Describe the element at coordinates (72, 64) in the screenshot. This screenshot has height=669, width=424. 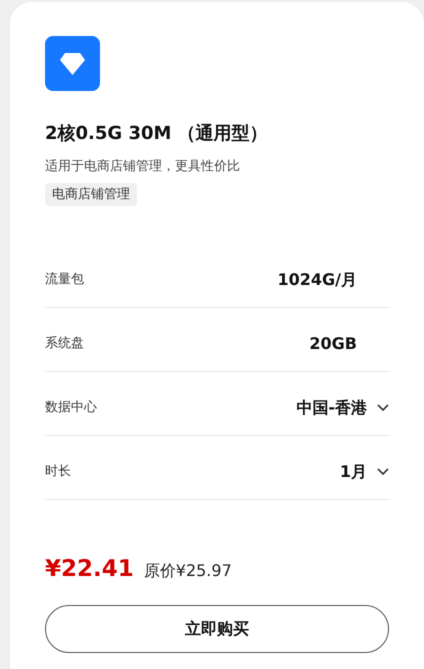
I see `diamond-icon` at that location.